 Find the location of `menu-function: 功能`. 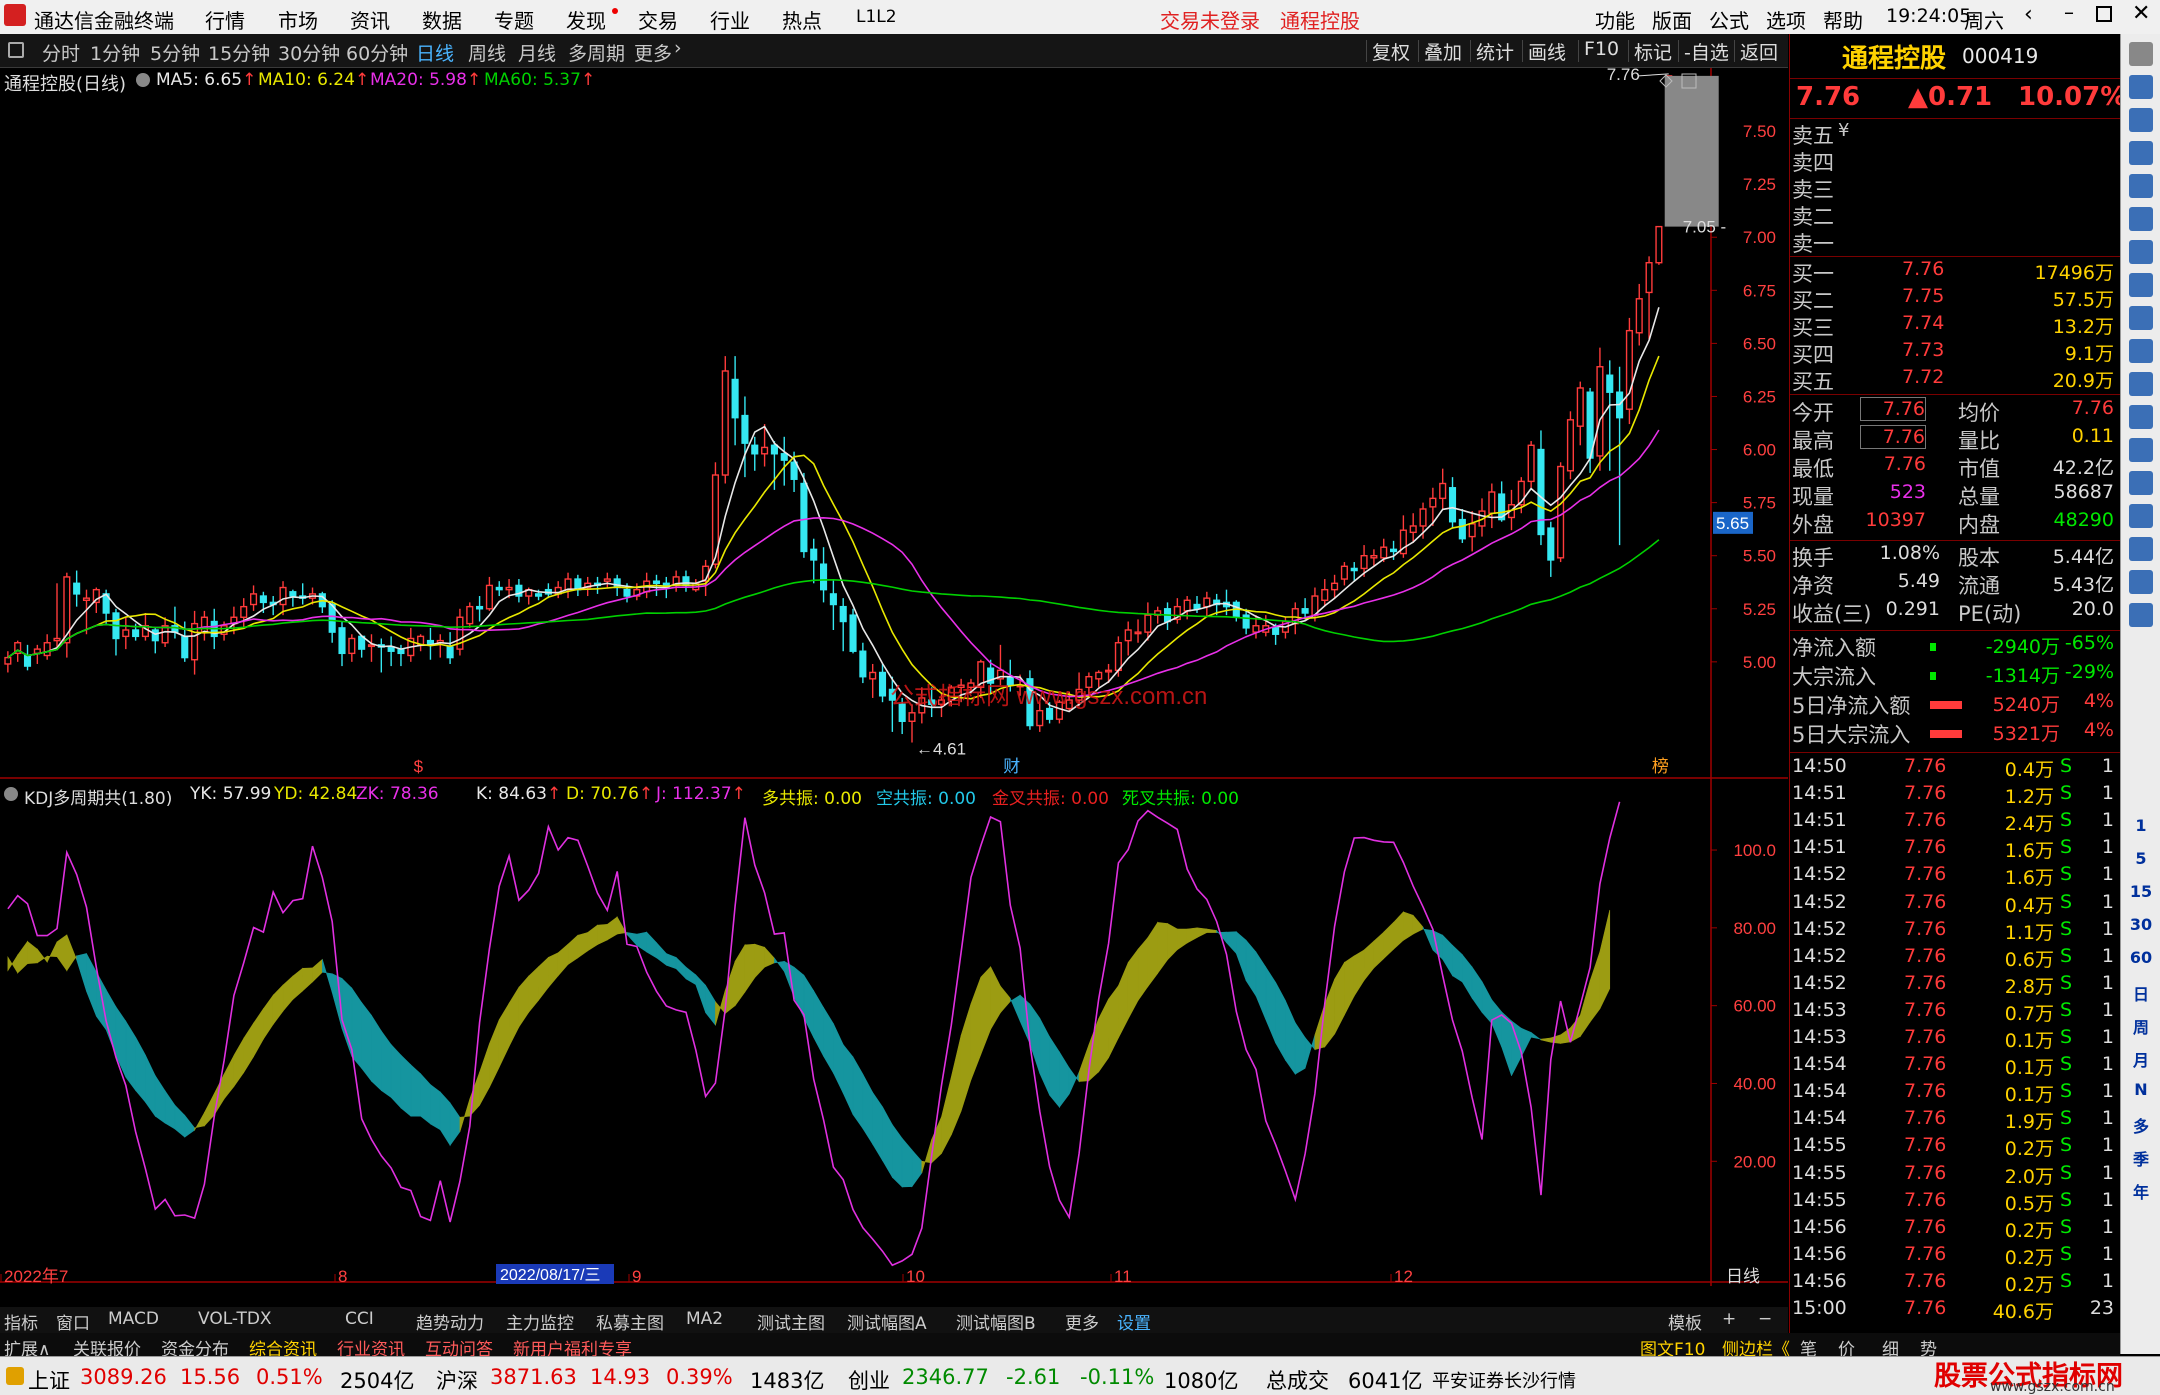

menu-function: 功能 is located at coordinates (1615, 19).